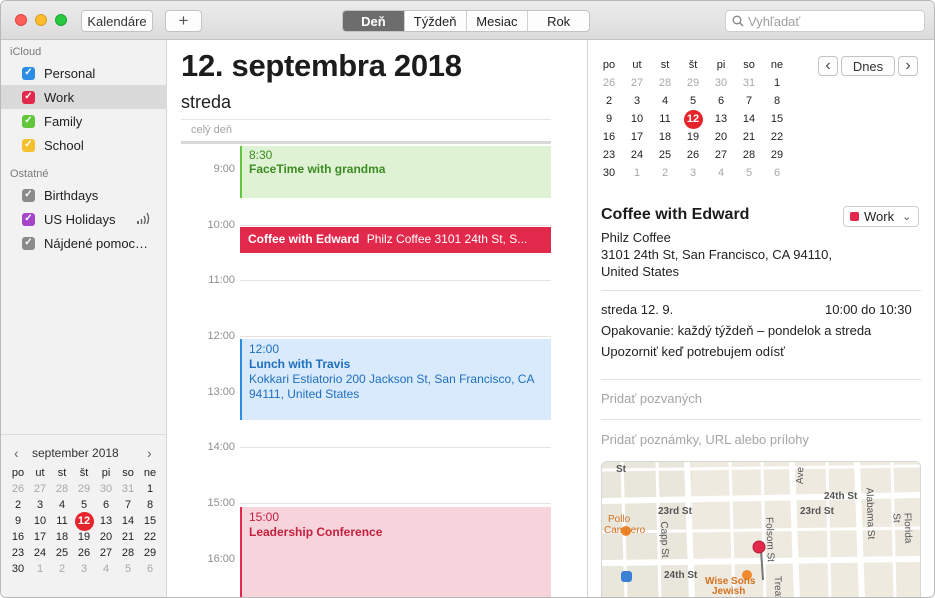 The height and width of the screenshot is (598, 935). I want to click on event-detail-date: streda 12. 9., so click(637, 309).